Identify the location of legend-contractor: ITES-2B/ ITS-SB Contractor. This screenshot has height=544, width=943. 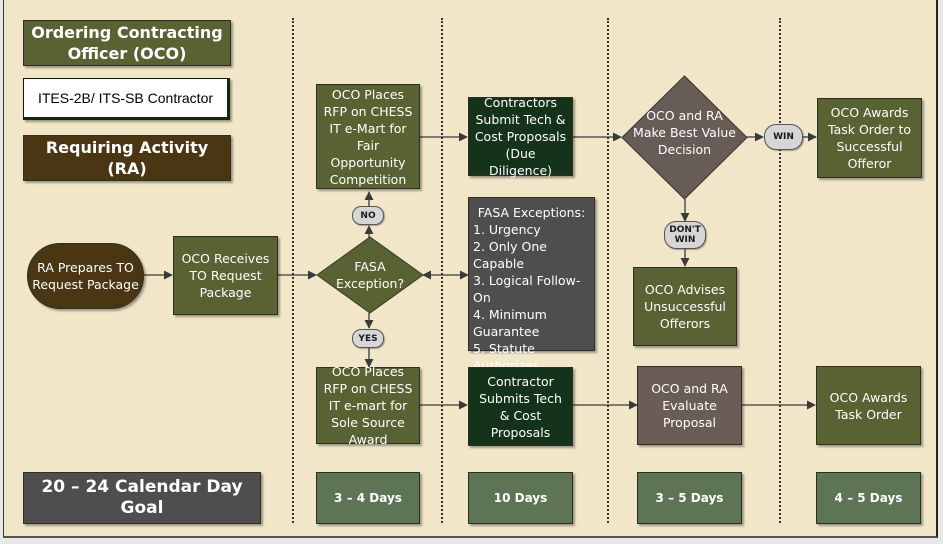
(126, 99).